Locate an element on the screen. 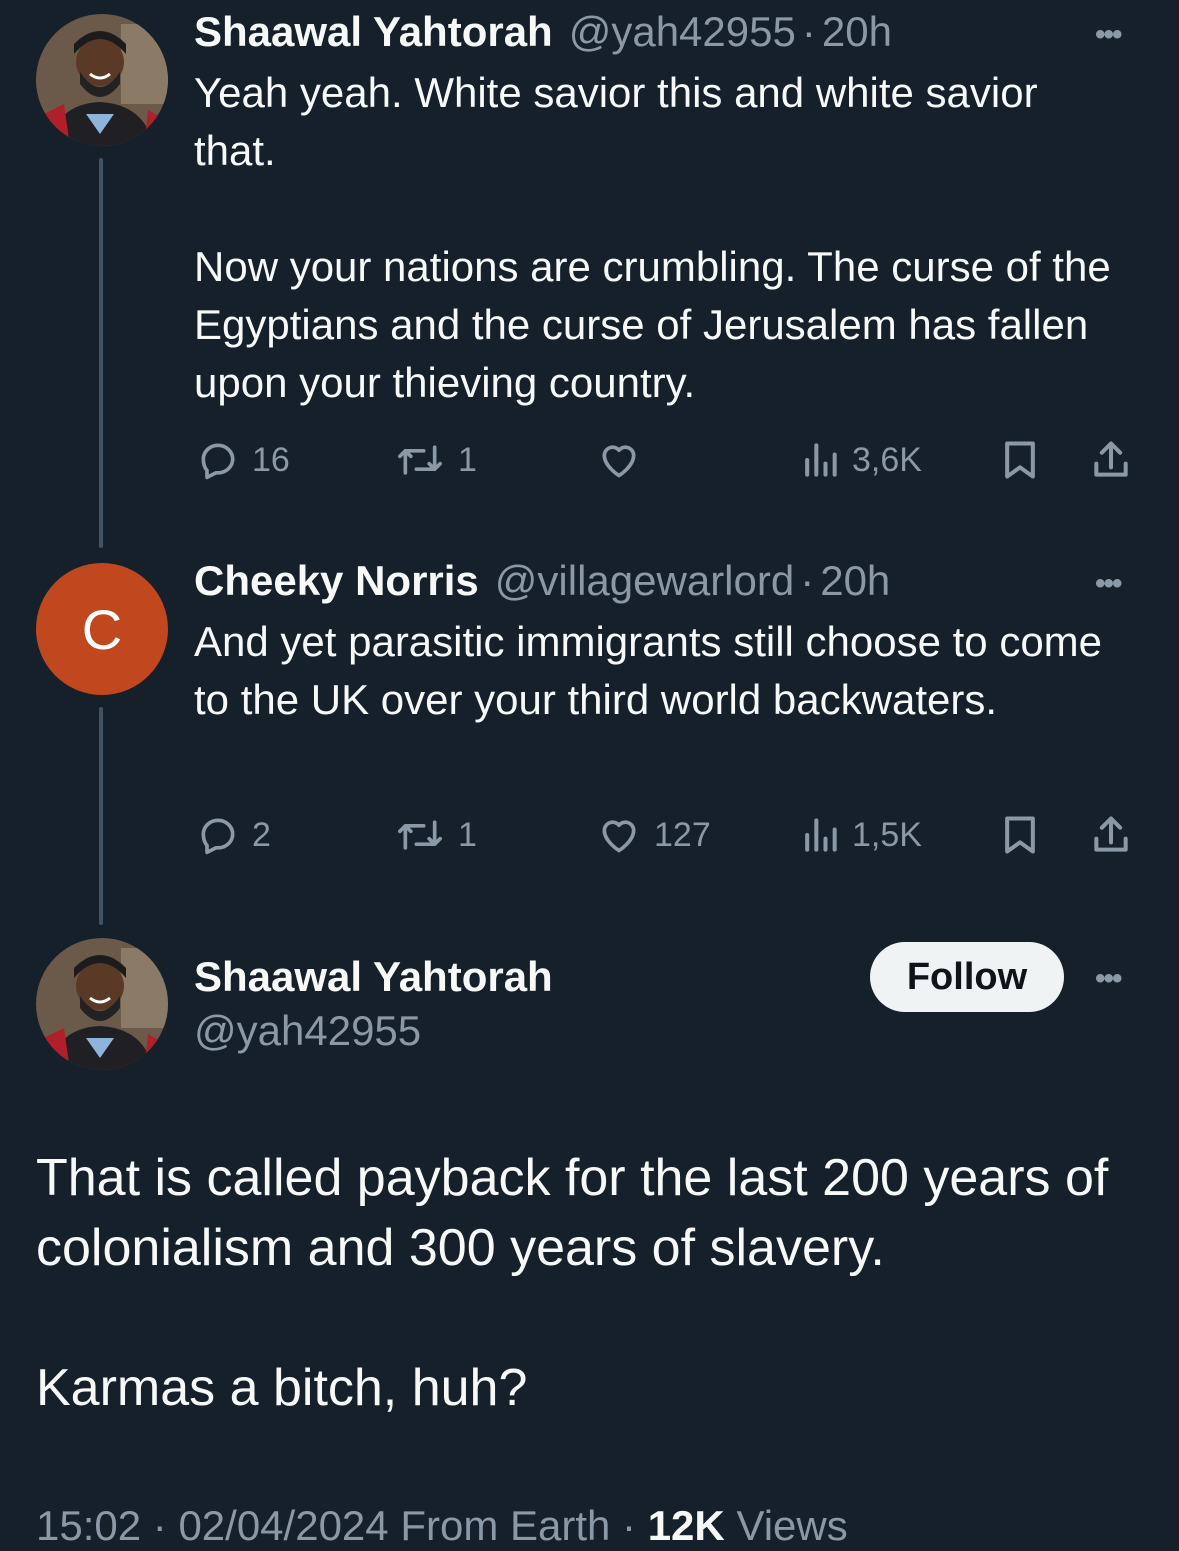 The image size is (1179, 1551). tweet-header: Cheeky Norris @villagewarlord · 20h is located at coordinates (542, 581).